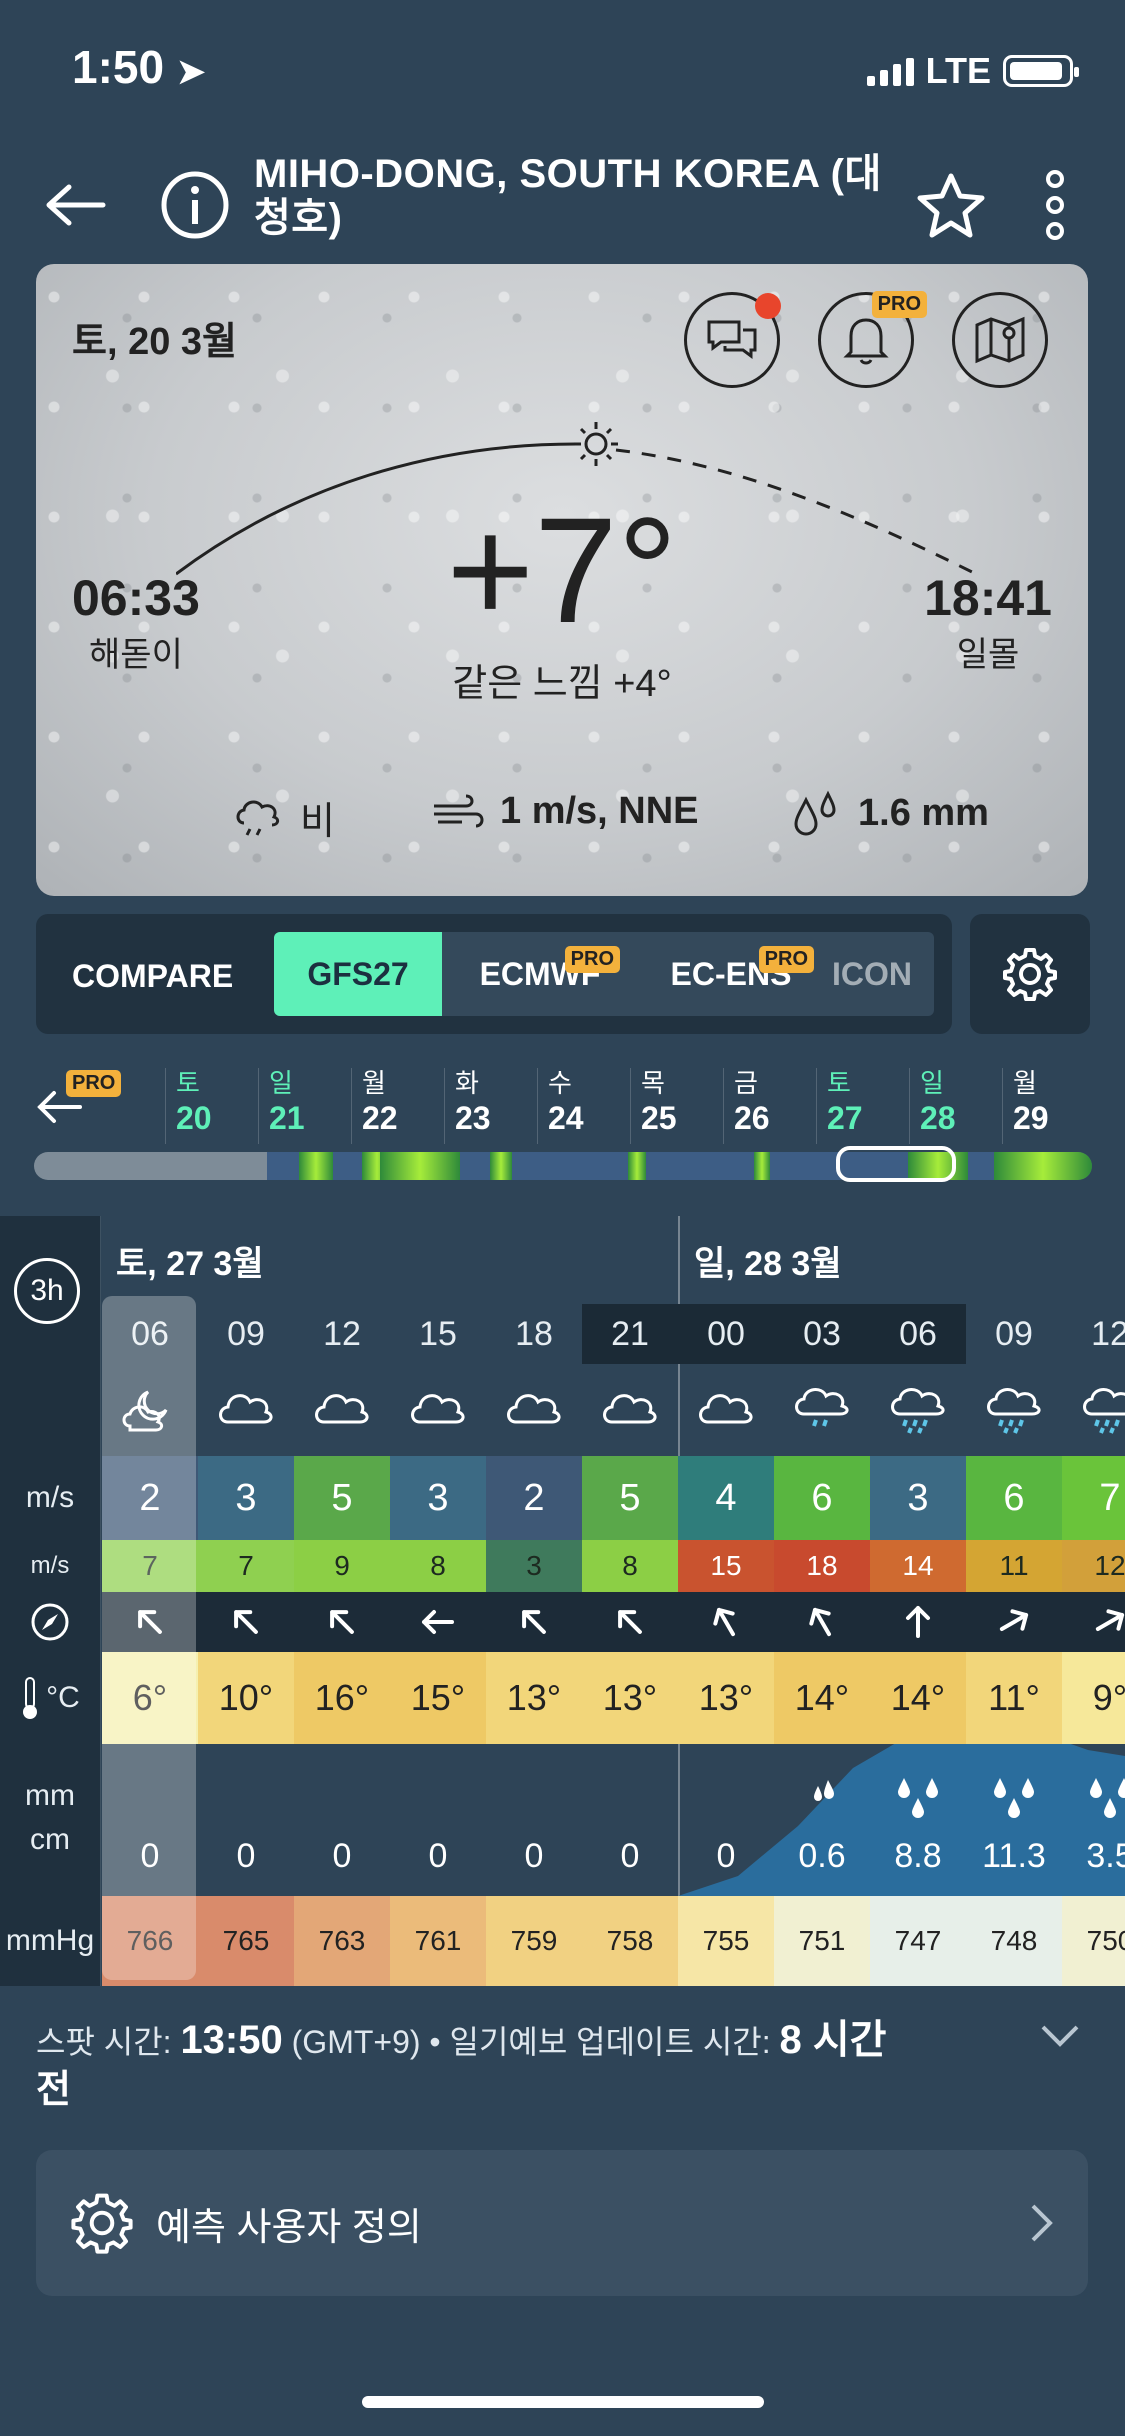  I want to click on day-28: 일 28, so click(955, 1106).